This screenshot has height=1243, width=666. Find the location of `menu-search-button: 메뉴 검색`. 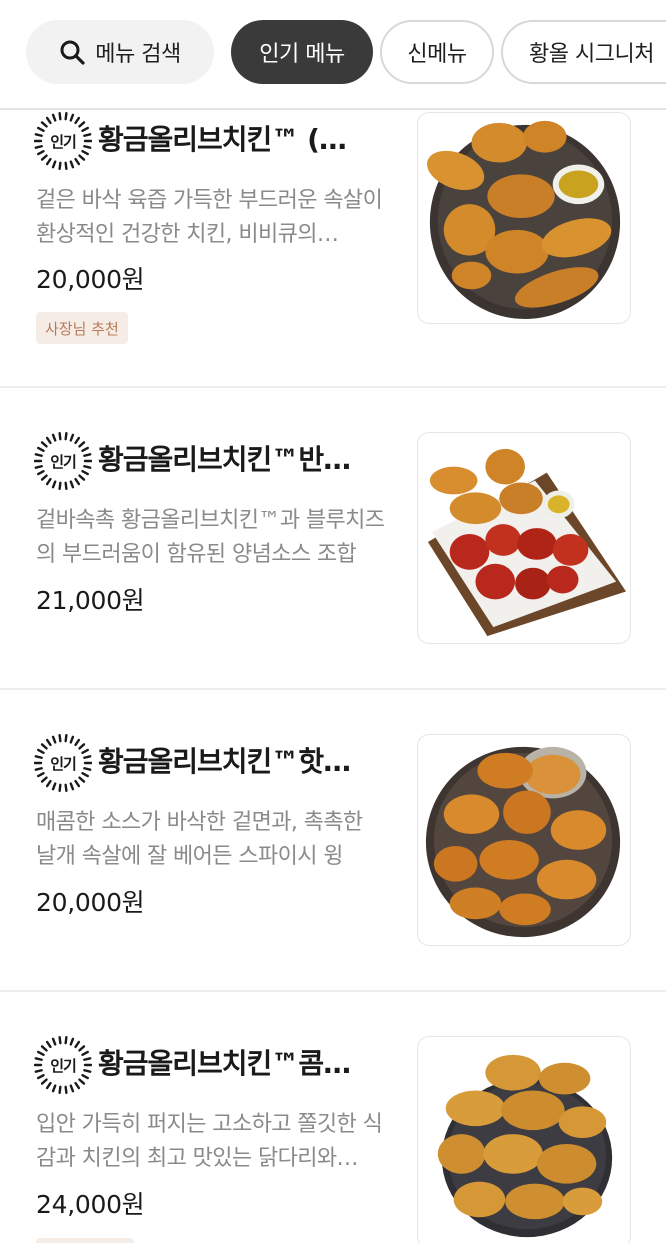

menu-search-button: 메뉴 검색 is located at coordinates (120, 52).